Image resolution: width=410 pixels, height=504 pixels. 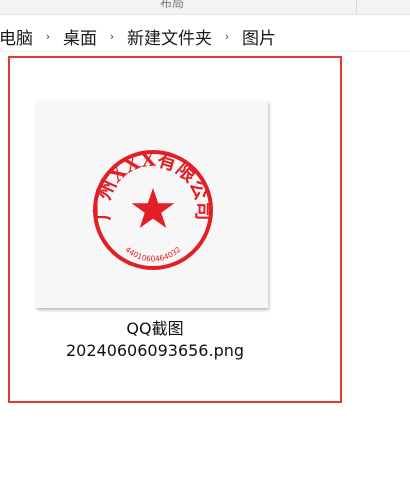 What do you see at coordinates (356, 7) in the screenshot?
I see `toolbar-divider` at bounding box center [356, 7].